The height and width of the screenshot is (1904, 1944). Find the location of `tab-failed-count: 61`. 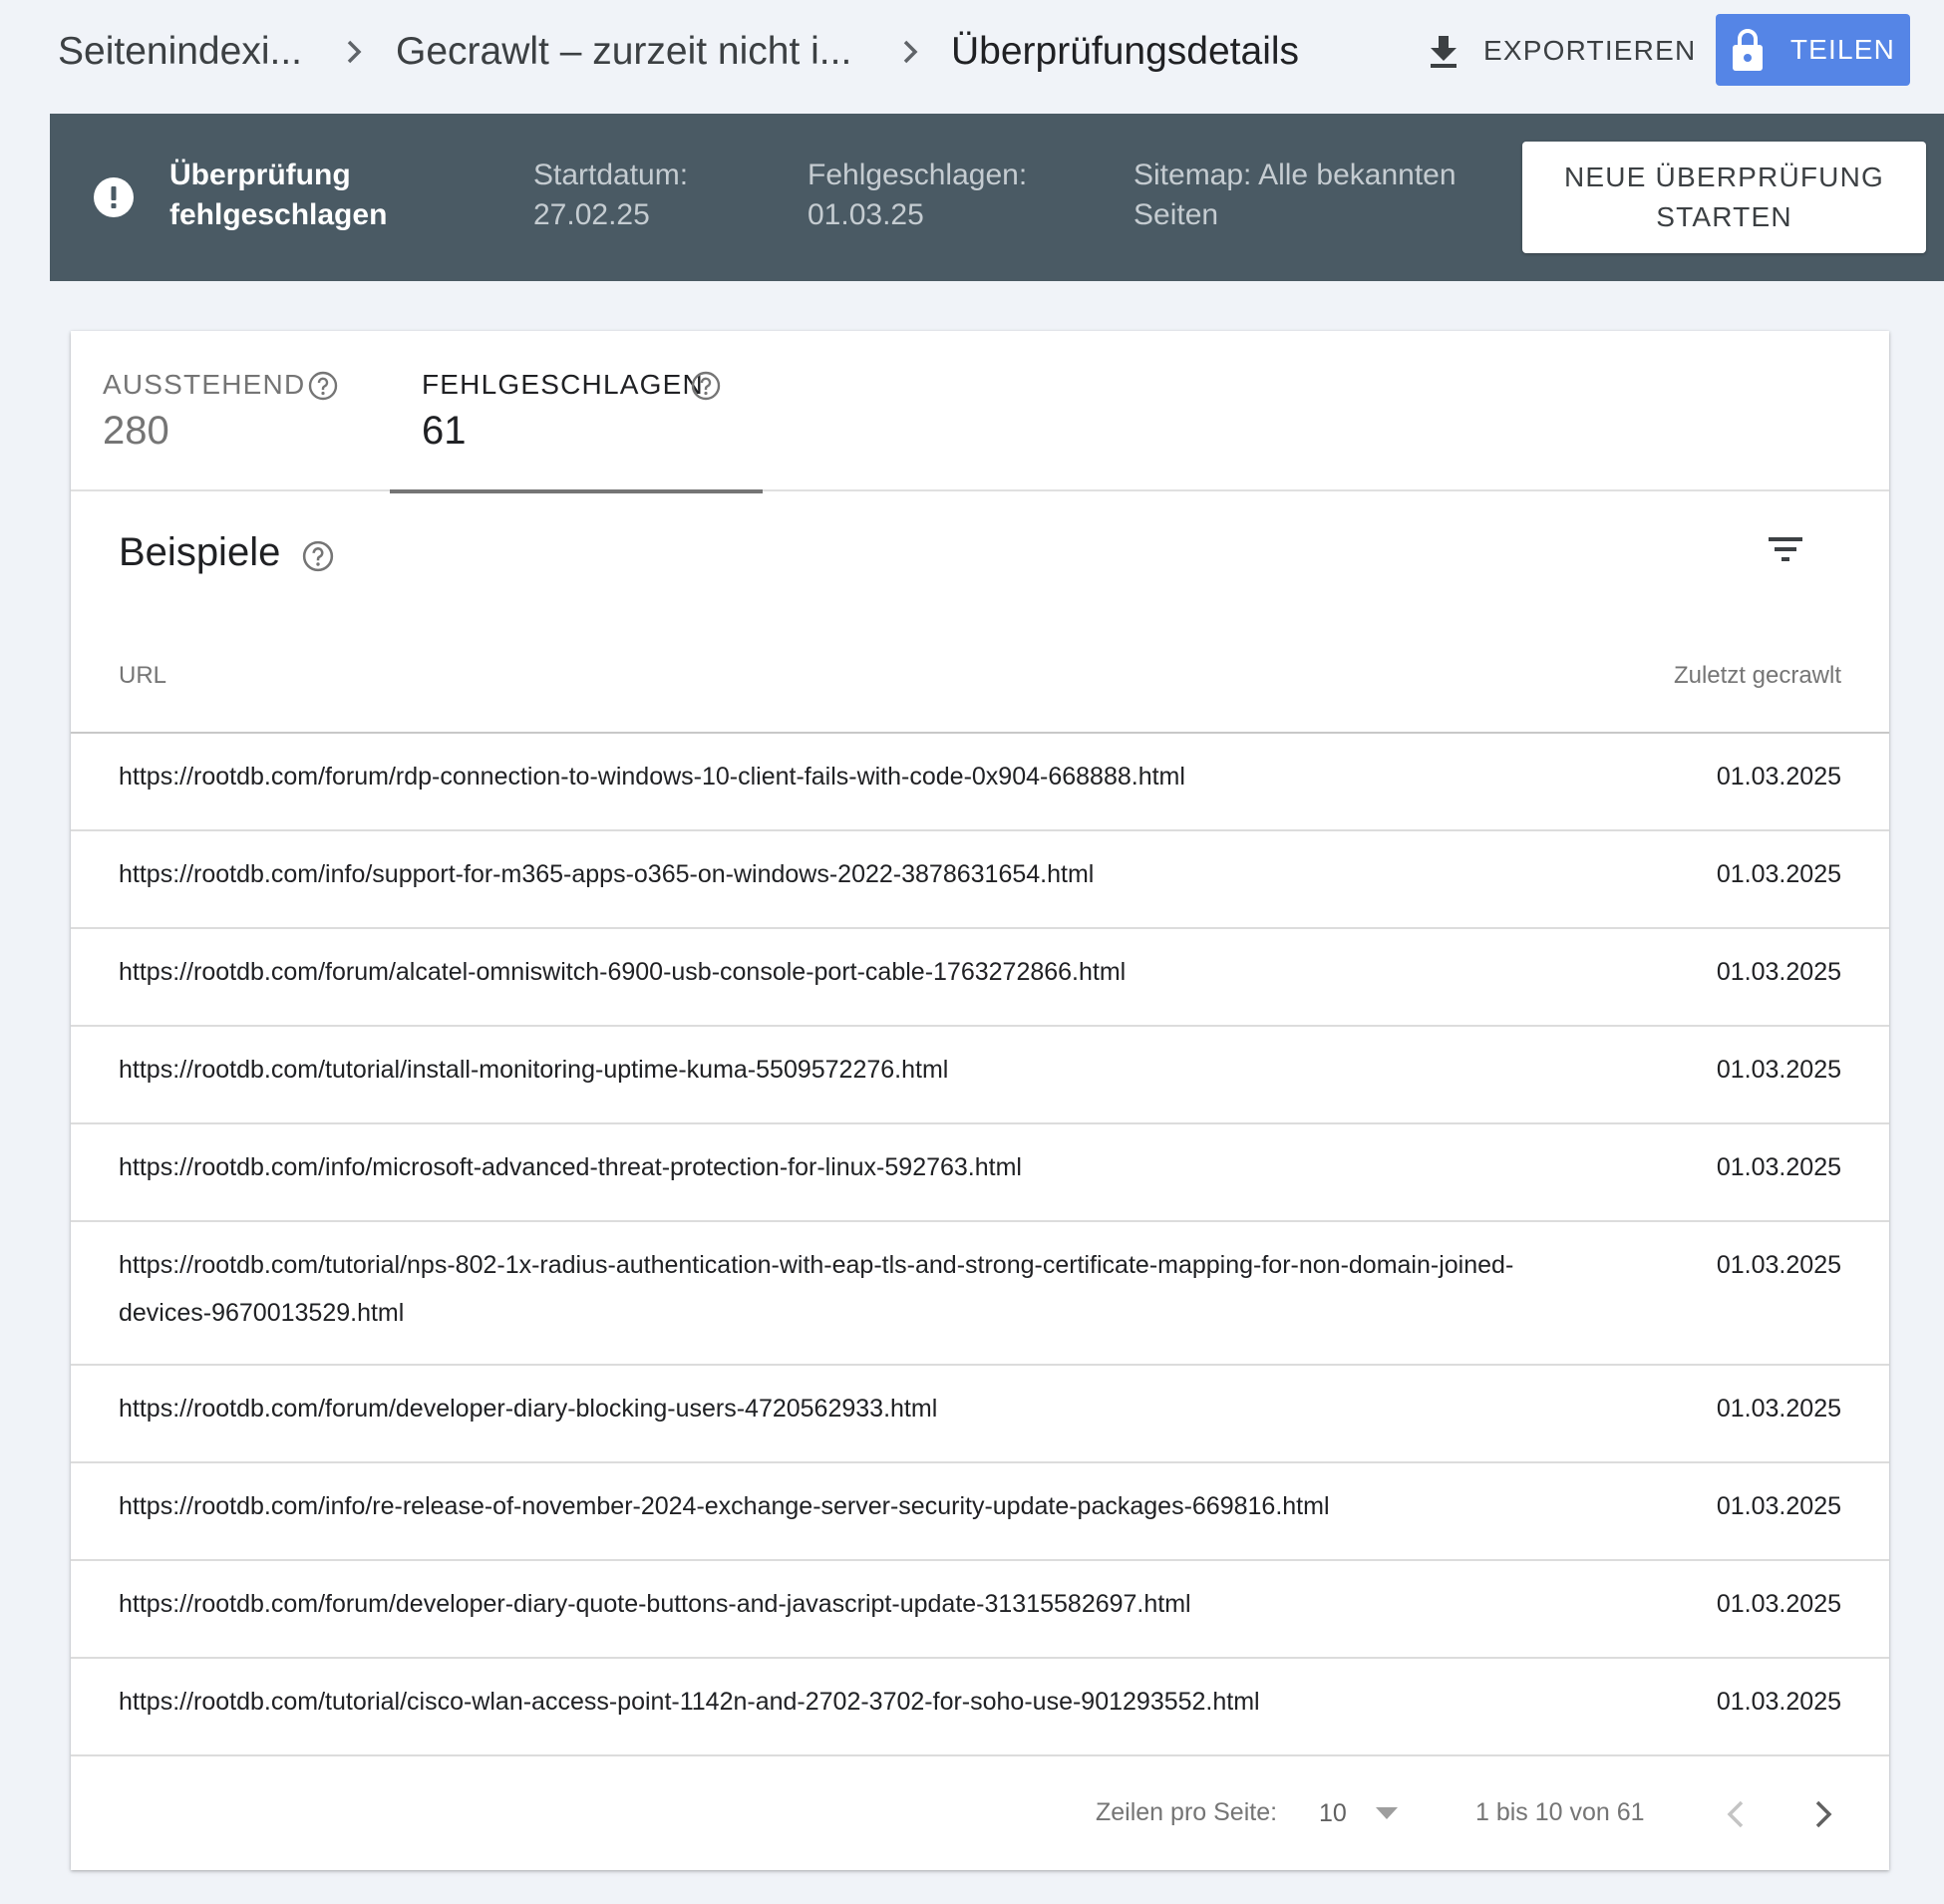

tab-failed-count: 61 is located at coordinates (444, 431).